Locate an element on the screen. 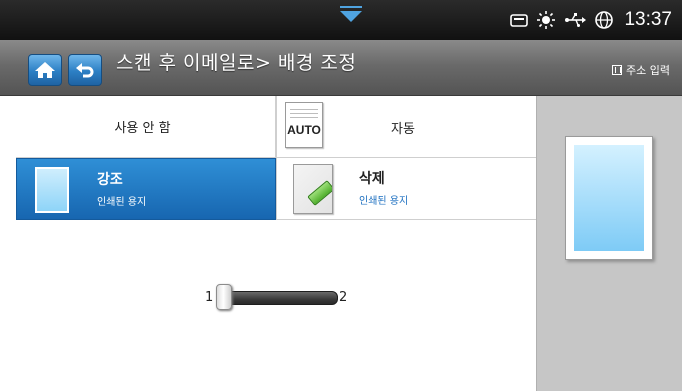 This screenshot has width=682, height=391. address-book-icon is located at coordinates (617, 70).